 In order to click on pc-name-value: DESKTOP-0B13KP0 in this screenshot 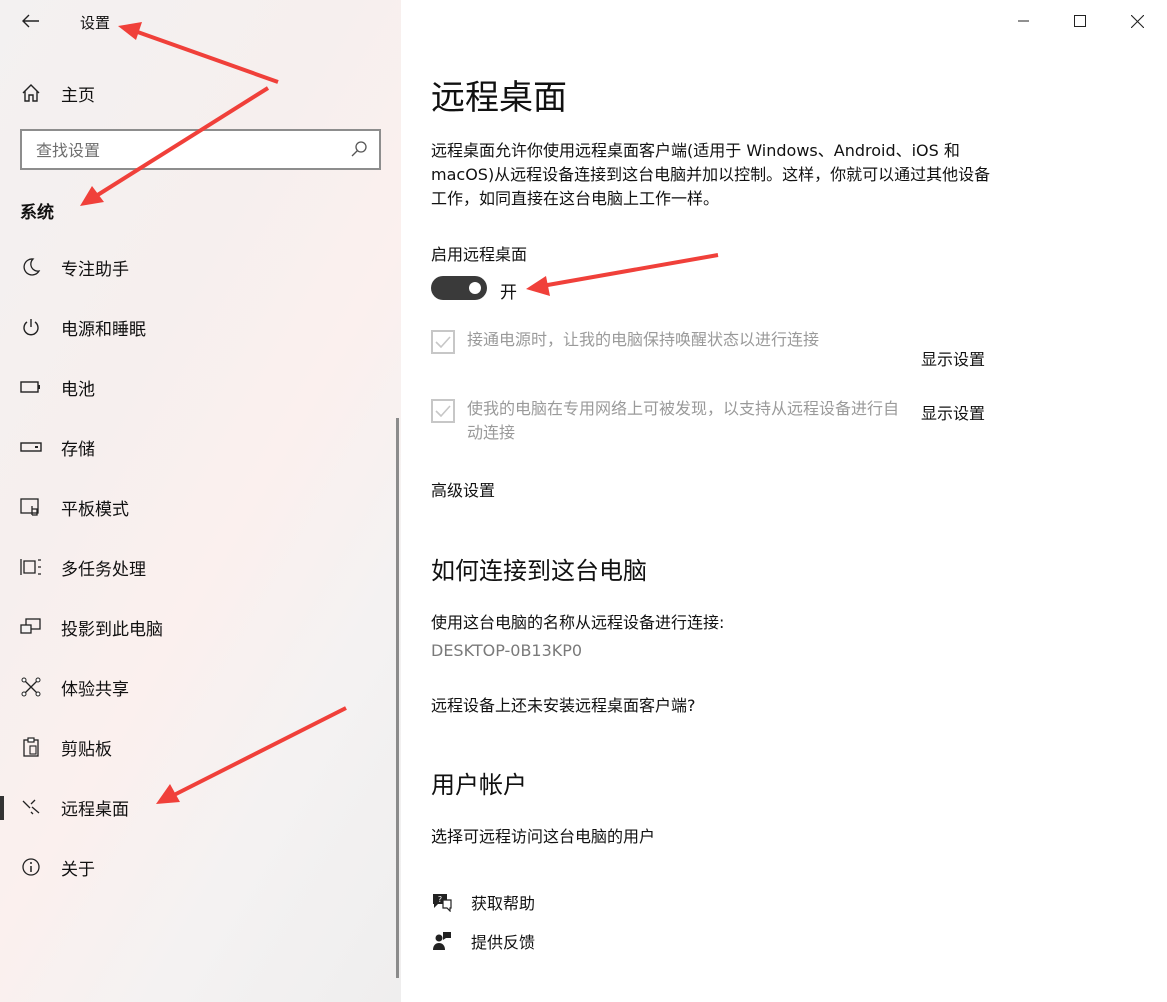, I will do `click(507, 650)`.